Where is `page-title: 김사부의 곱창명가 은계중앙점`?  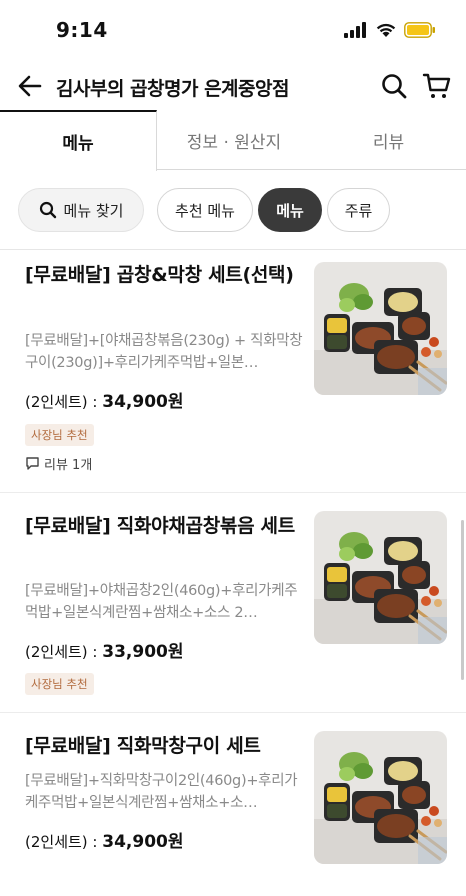
page-title: 김사부의 곱창명가 은계중앙점 is located at coordinates (172, 89).